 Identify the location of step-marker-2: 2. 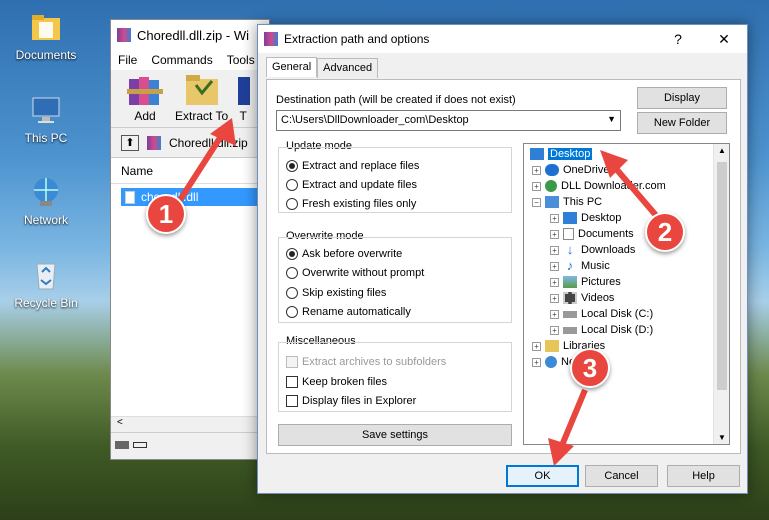
(665, 232).